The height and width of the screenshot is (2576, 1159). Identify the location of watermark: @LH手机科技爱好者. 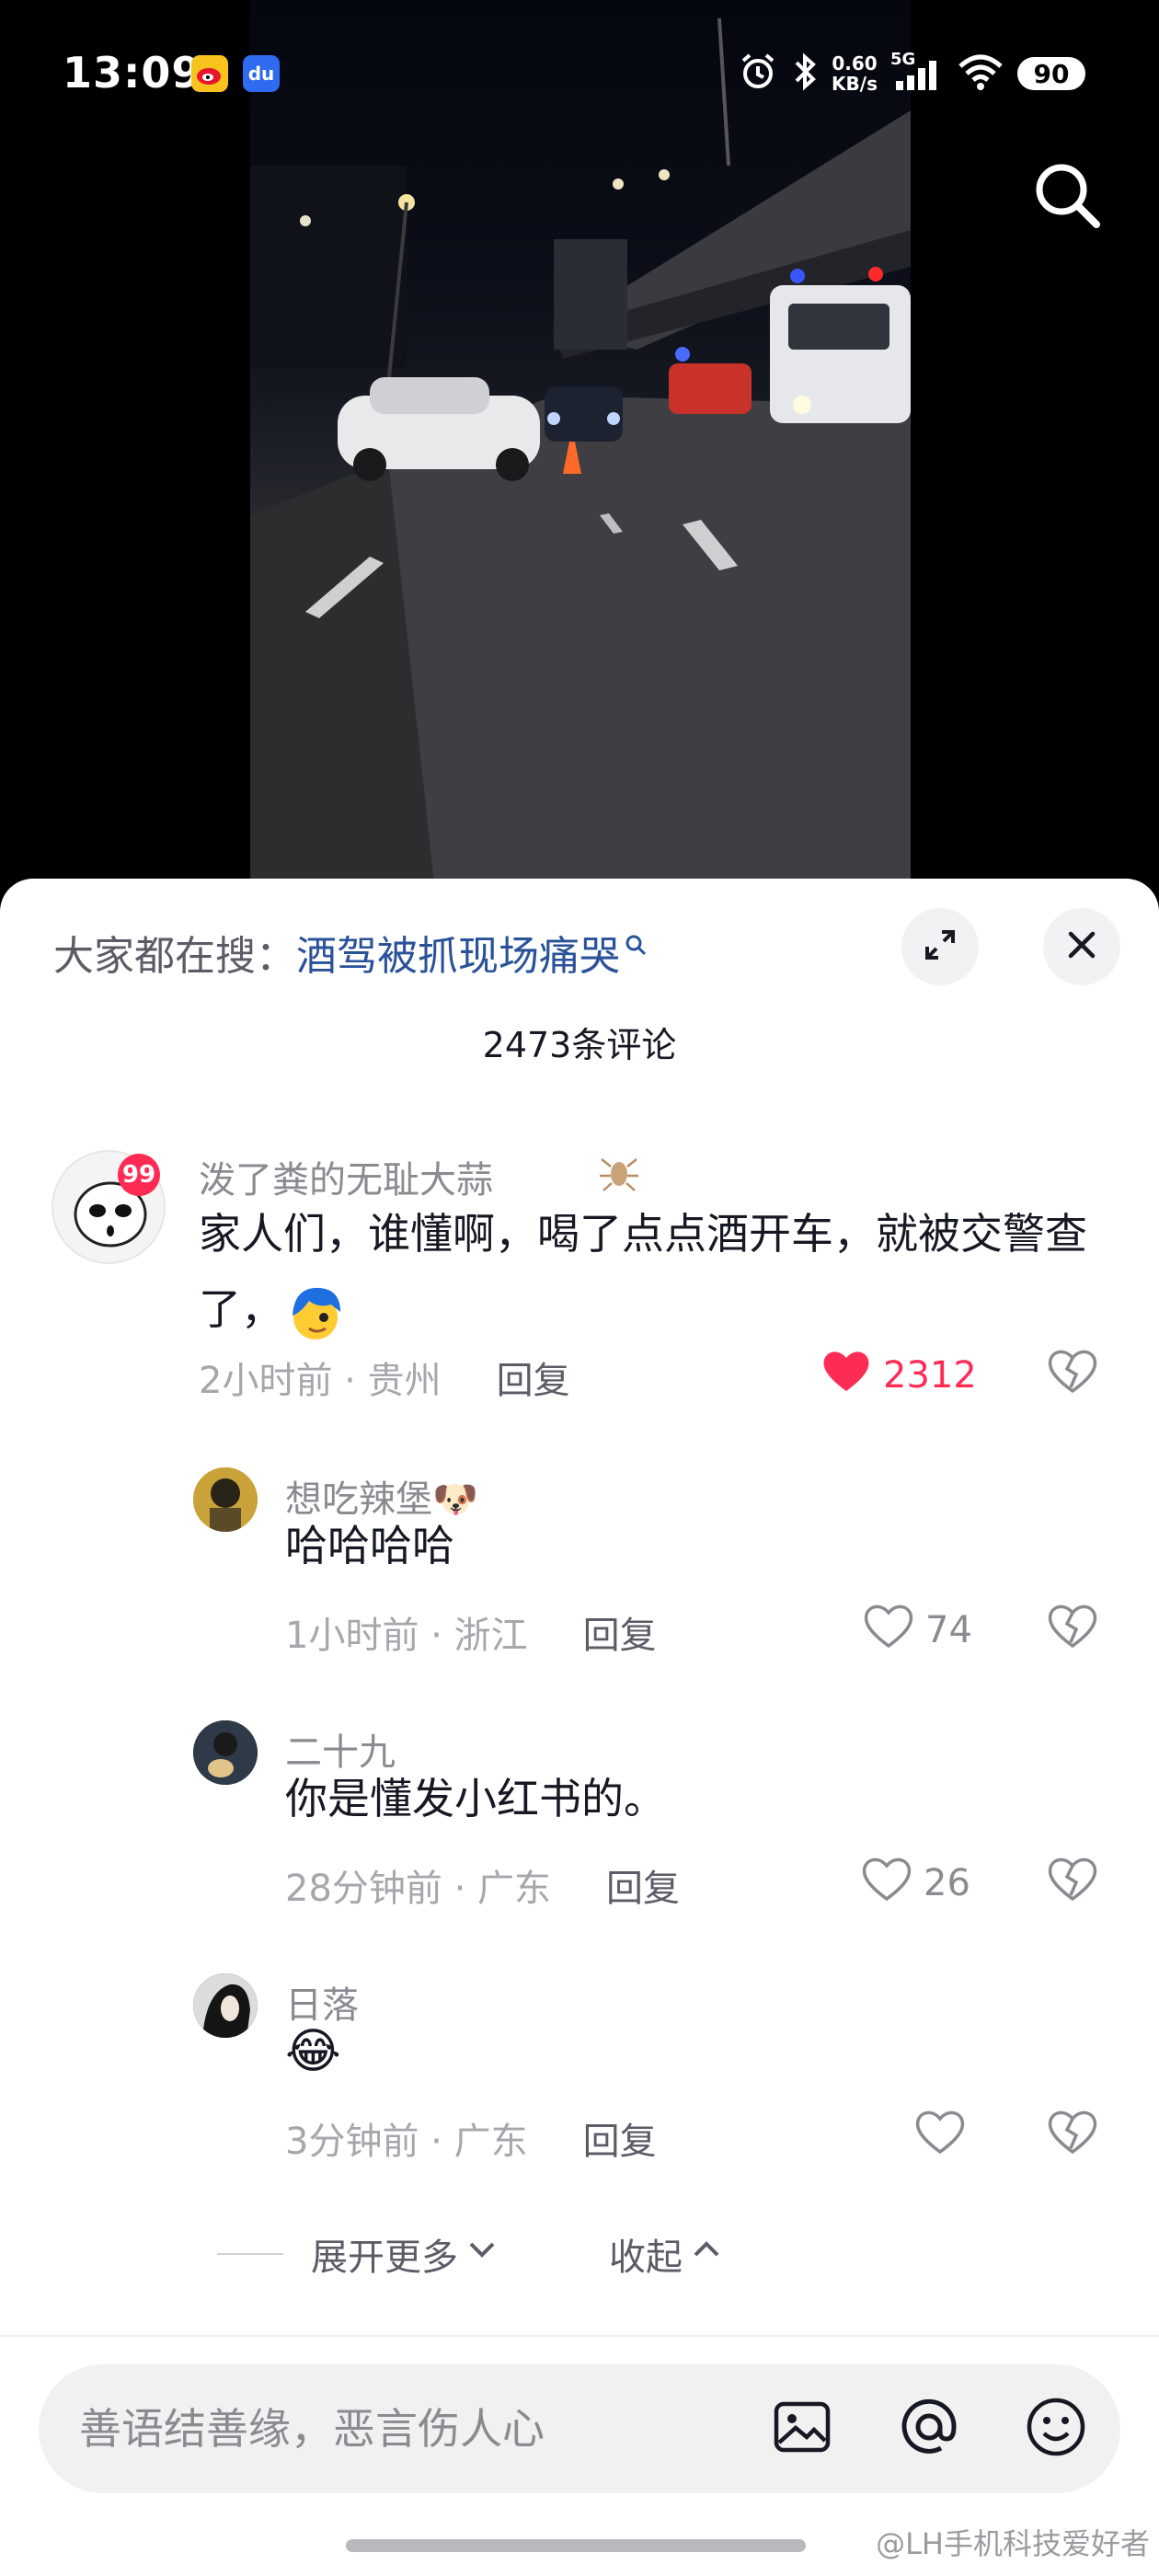
(1013, 2543).